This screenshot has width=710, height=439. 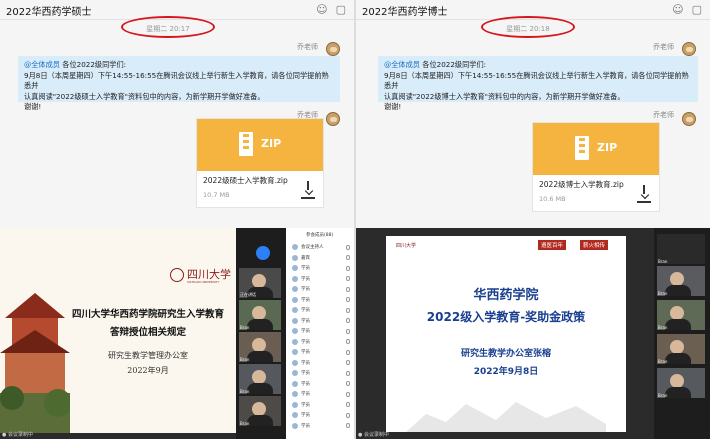 I want to click on file-attachment: ZIP 2022级博士入学教育.zip 10.6 MB, so click(x=596, y=167).